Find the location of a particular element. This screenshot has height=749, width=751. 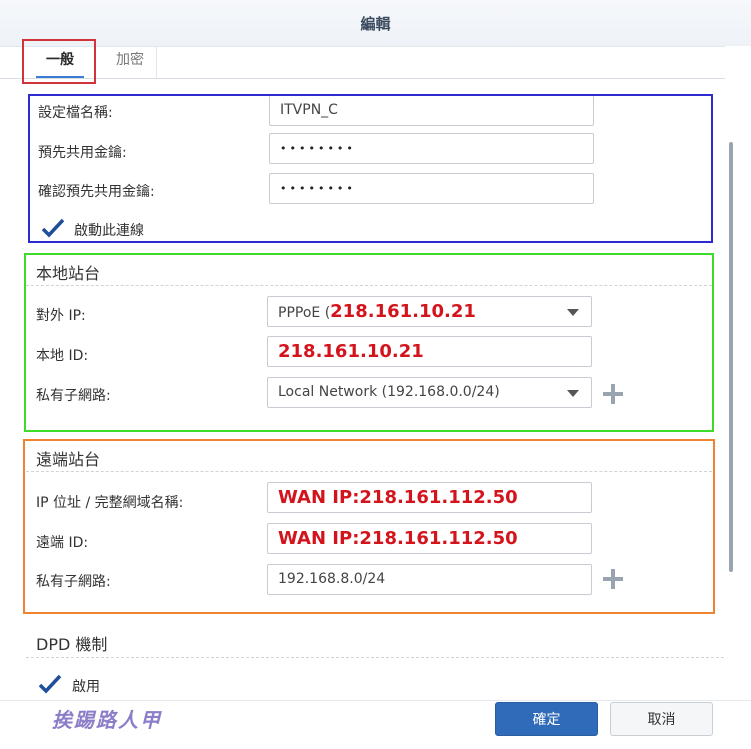

scrollbar-track is located at coordinates (738, 373).